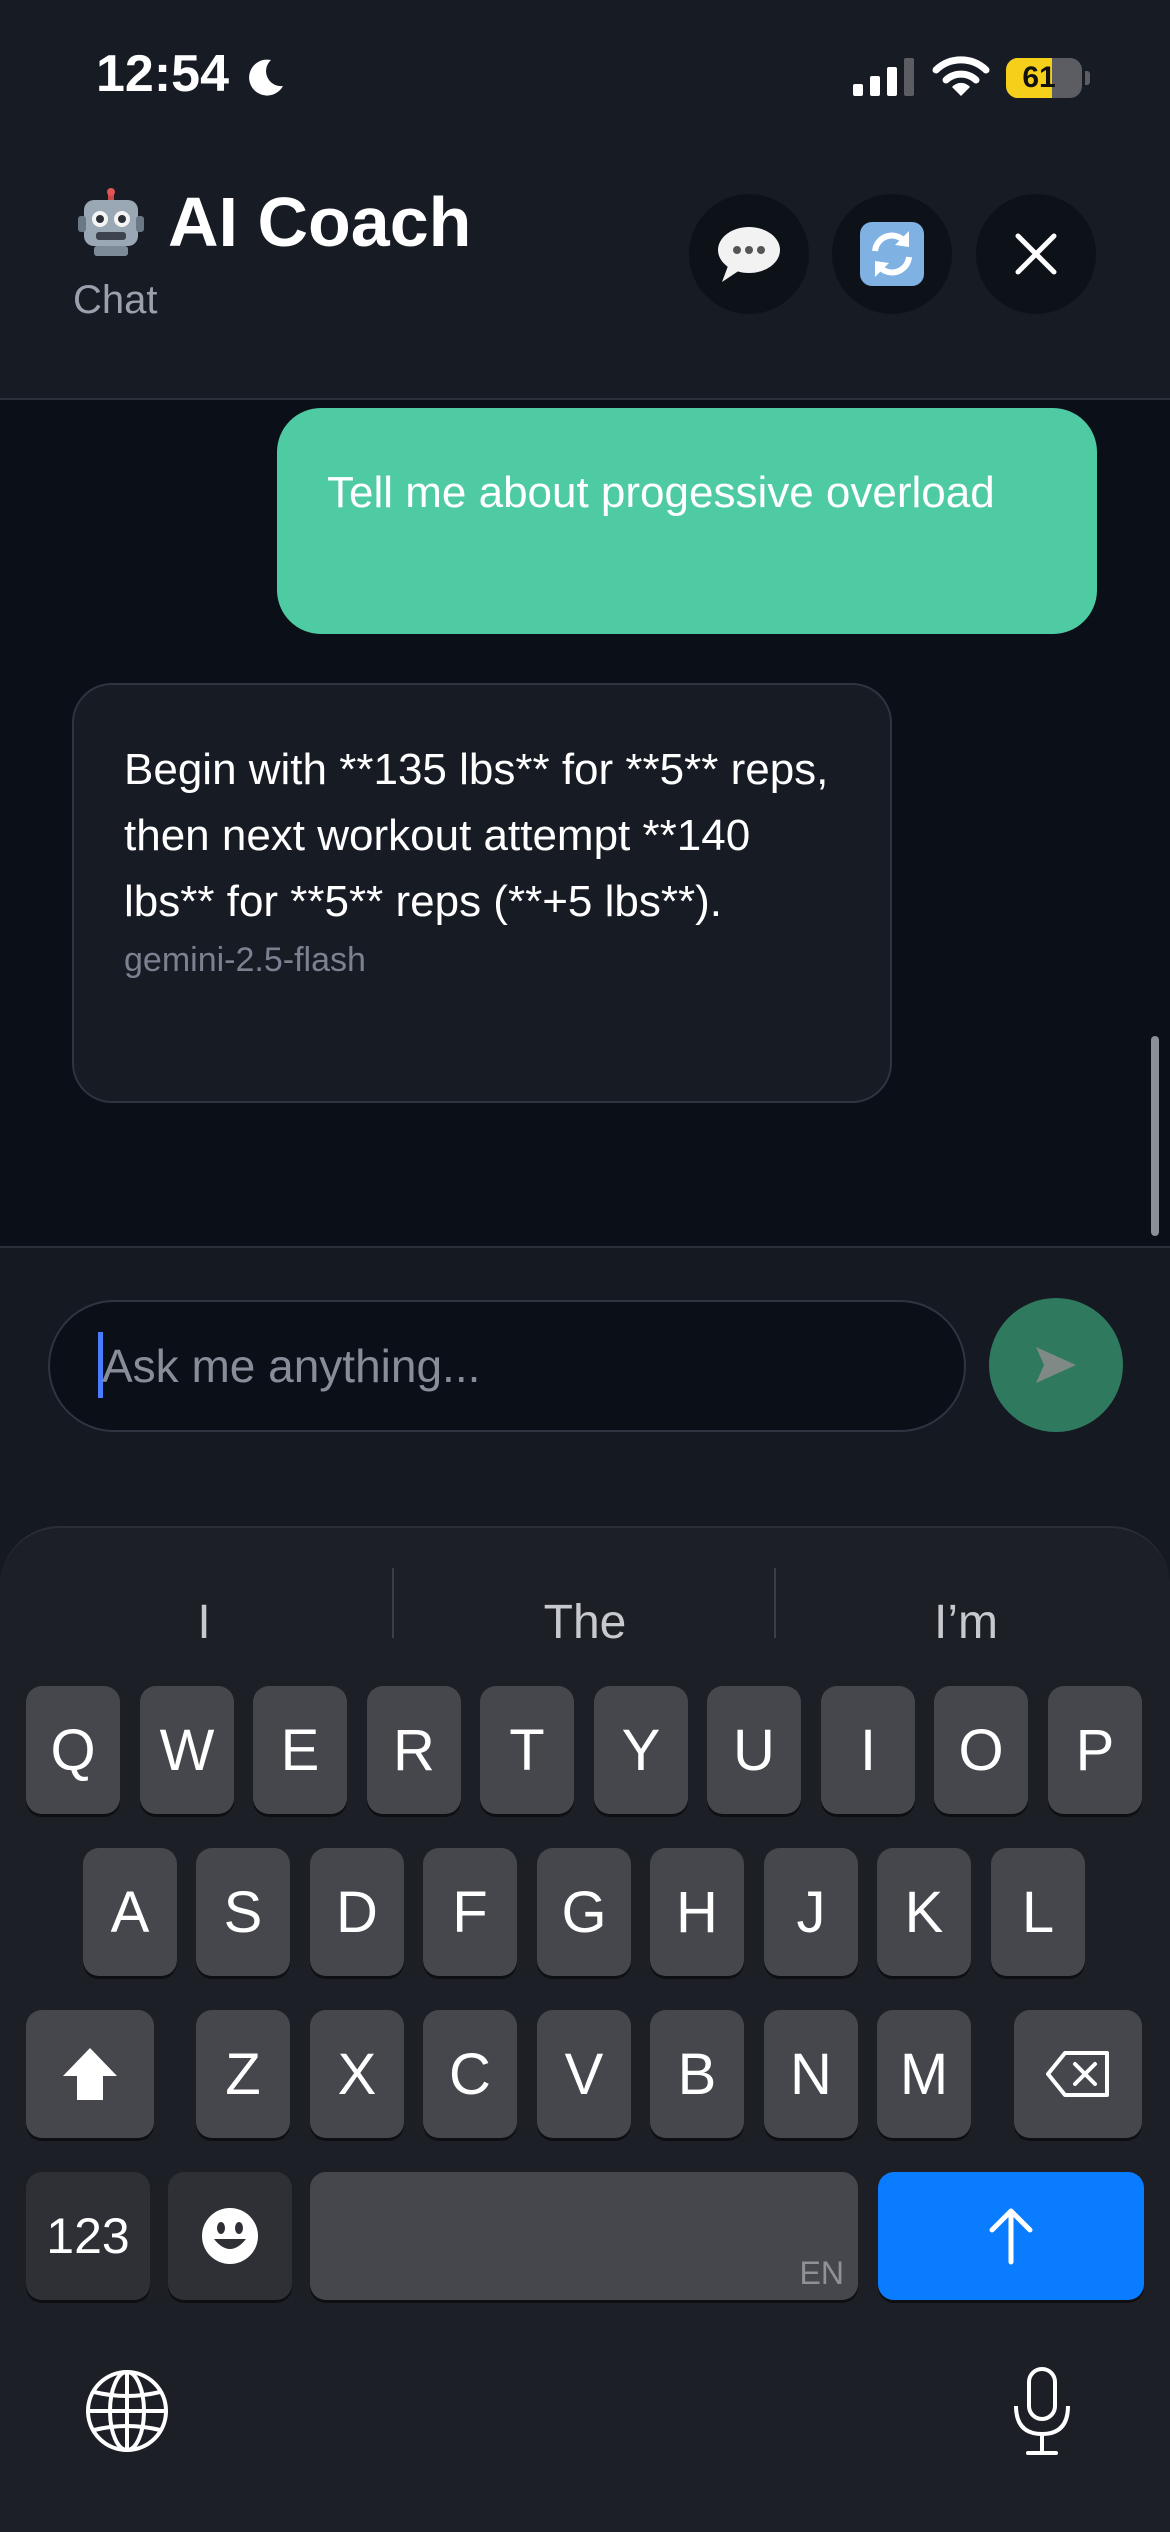  Describe the element at coordinates (320, 222) in the screenshot. I see `page-title: AI Coach` at that location.